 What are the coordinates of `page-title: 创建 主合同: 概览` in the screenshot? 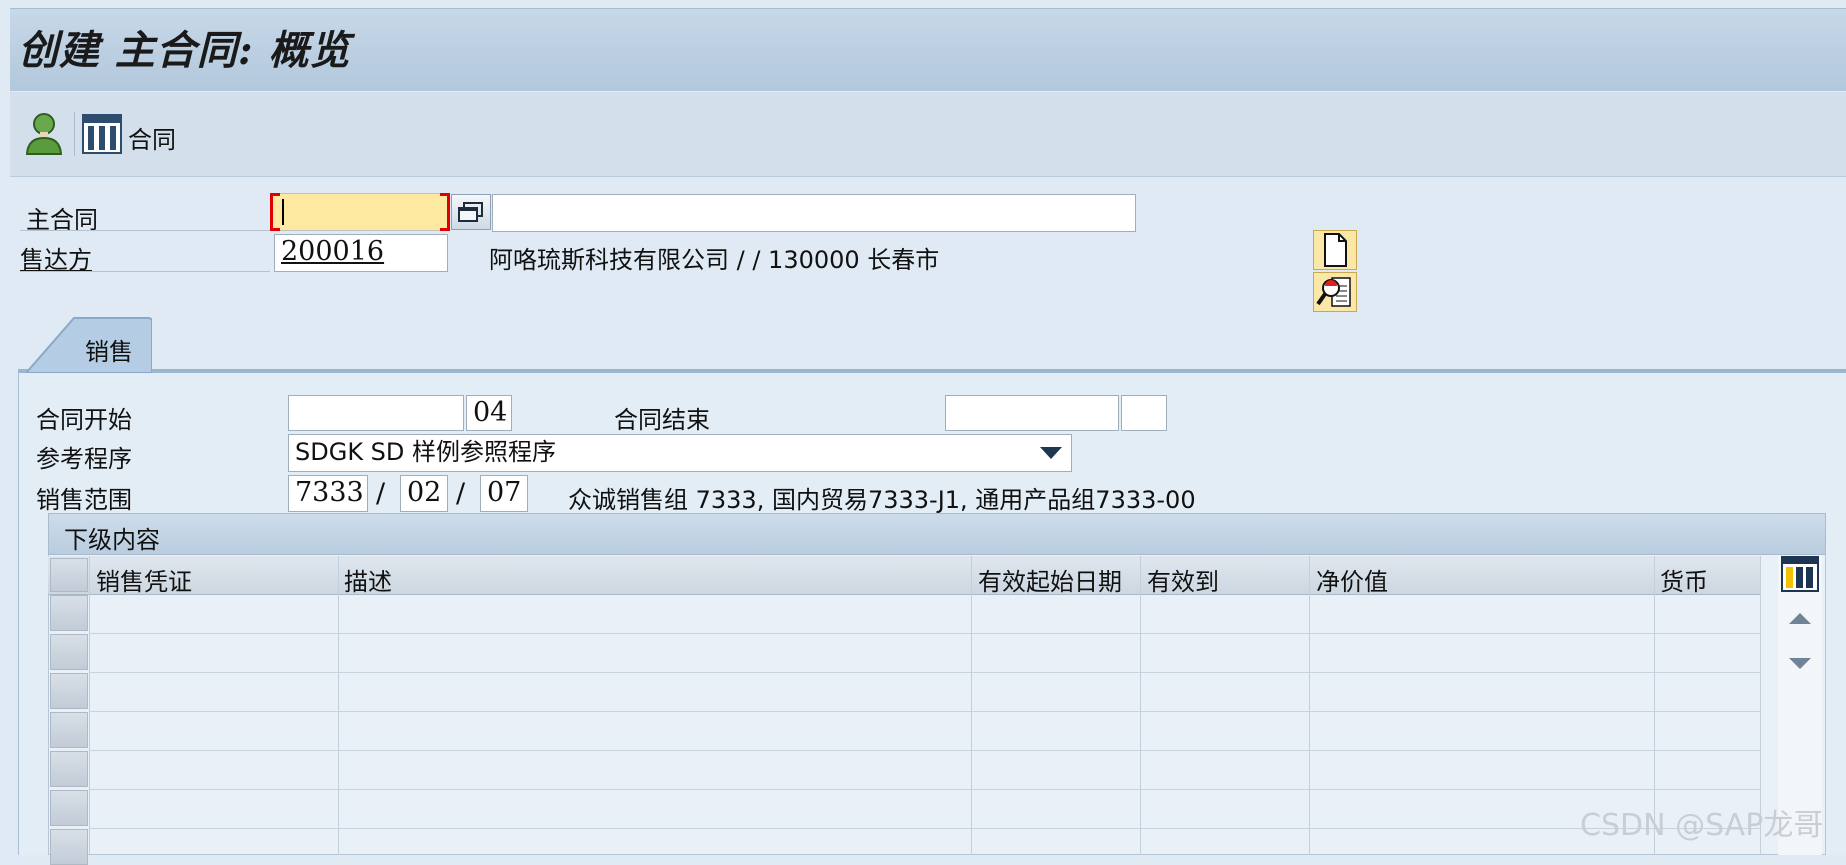 It's located at (184, 50).